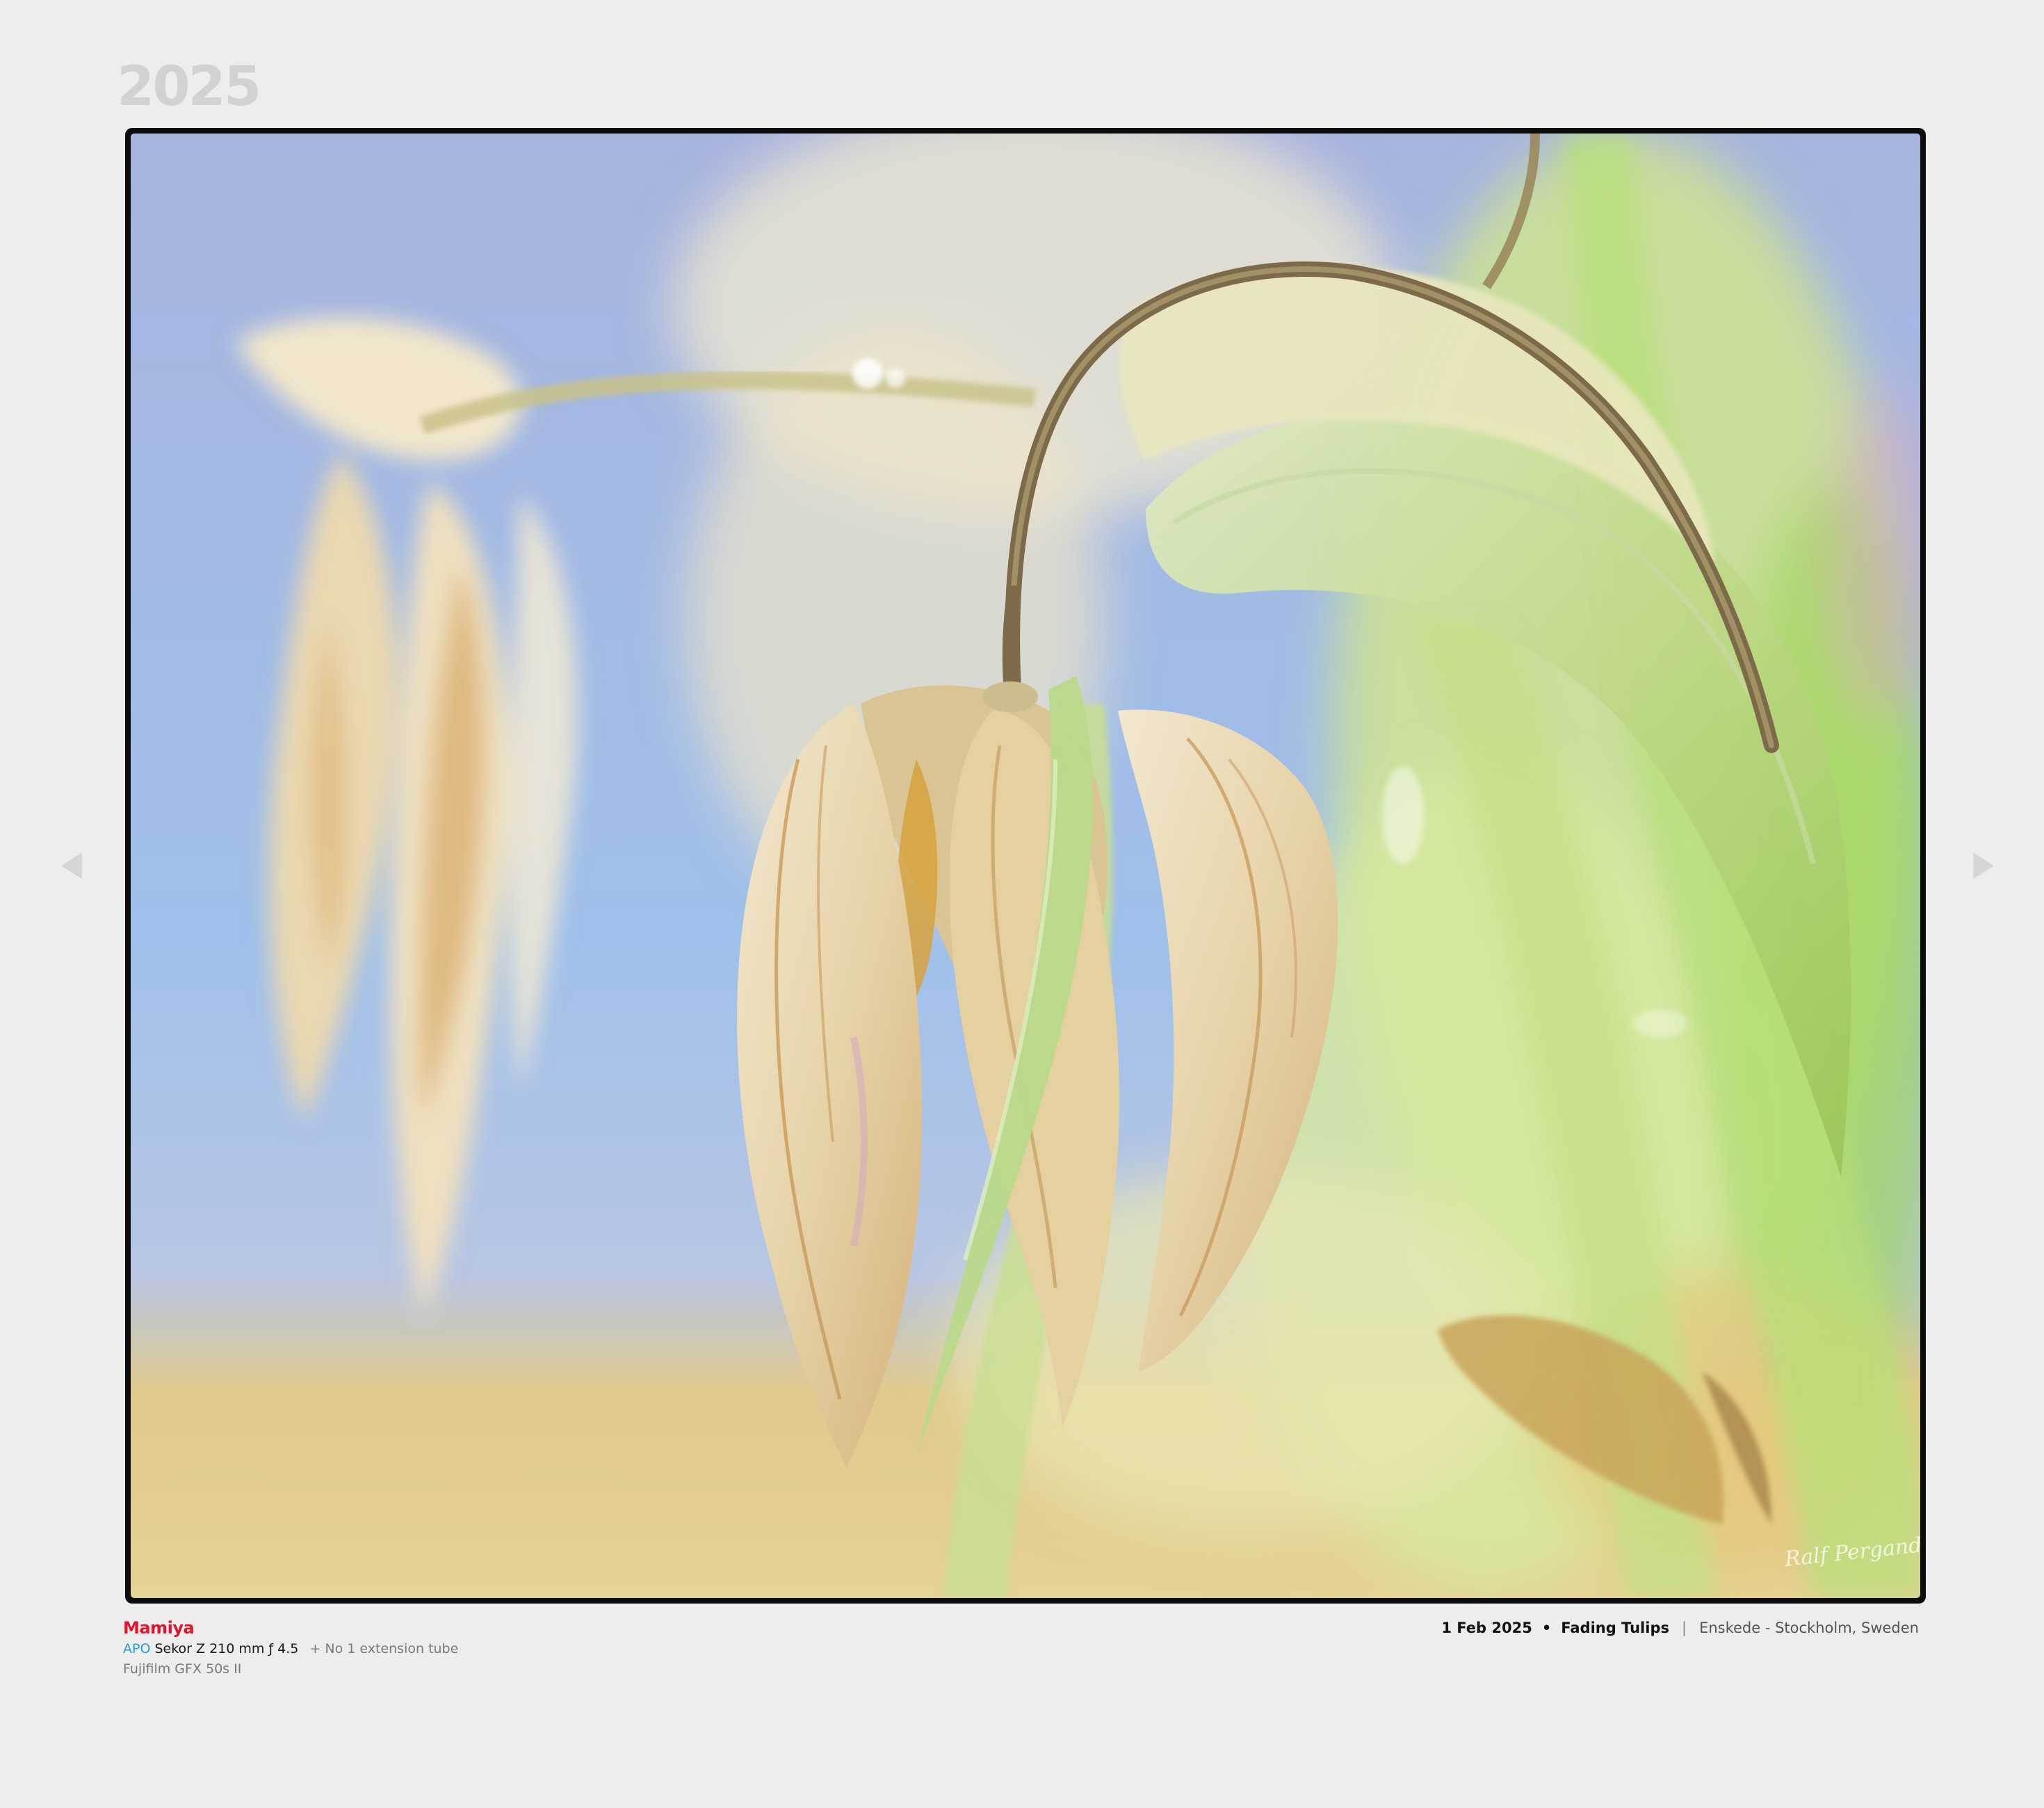  I want to click on lens-name: Sekor Z 210 mm ƒ 4.5, so click(226, 1648).